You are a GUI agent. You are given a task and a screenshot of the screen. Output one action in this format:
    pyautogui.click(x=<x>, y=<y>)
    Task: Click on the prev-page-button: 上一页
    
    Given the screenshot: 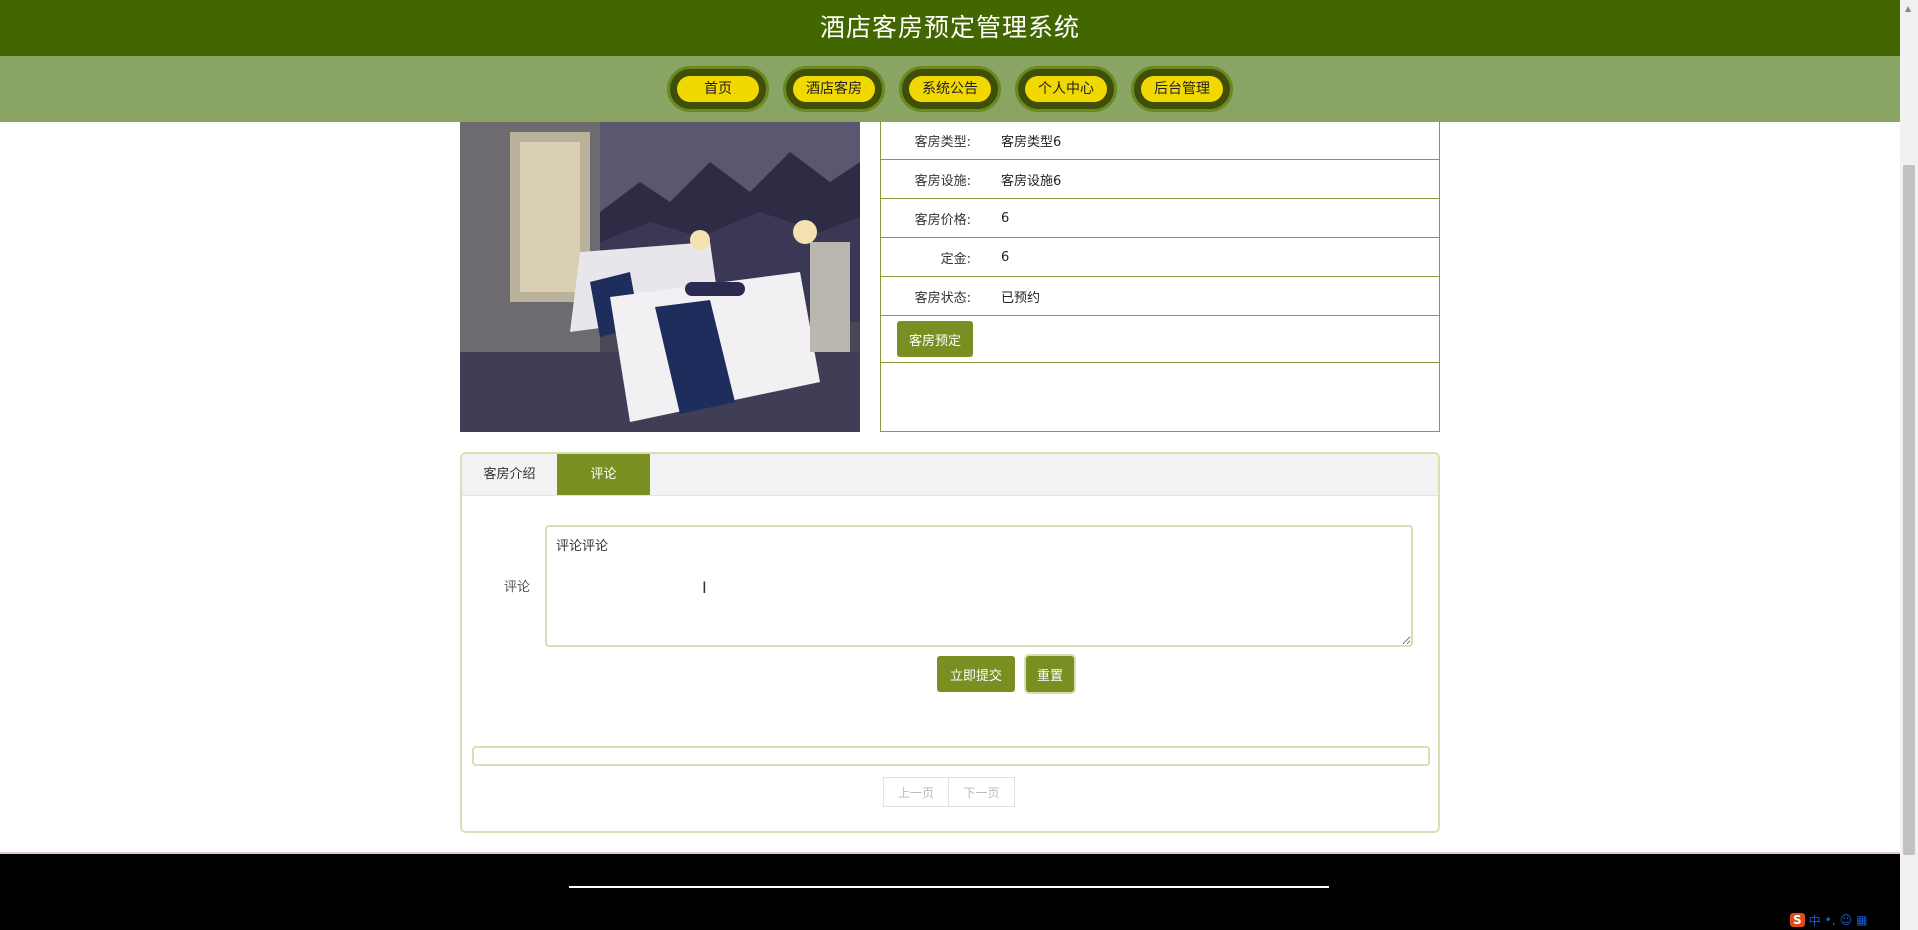 What is the action you would take?
    pyautogui.click(x=916, y=792)
    